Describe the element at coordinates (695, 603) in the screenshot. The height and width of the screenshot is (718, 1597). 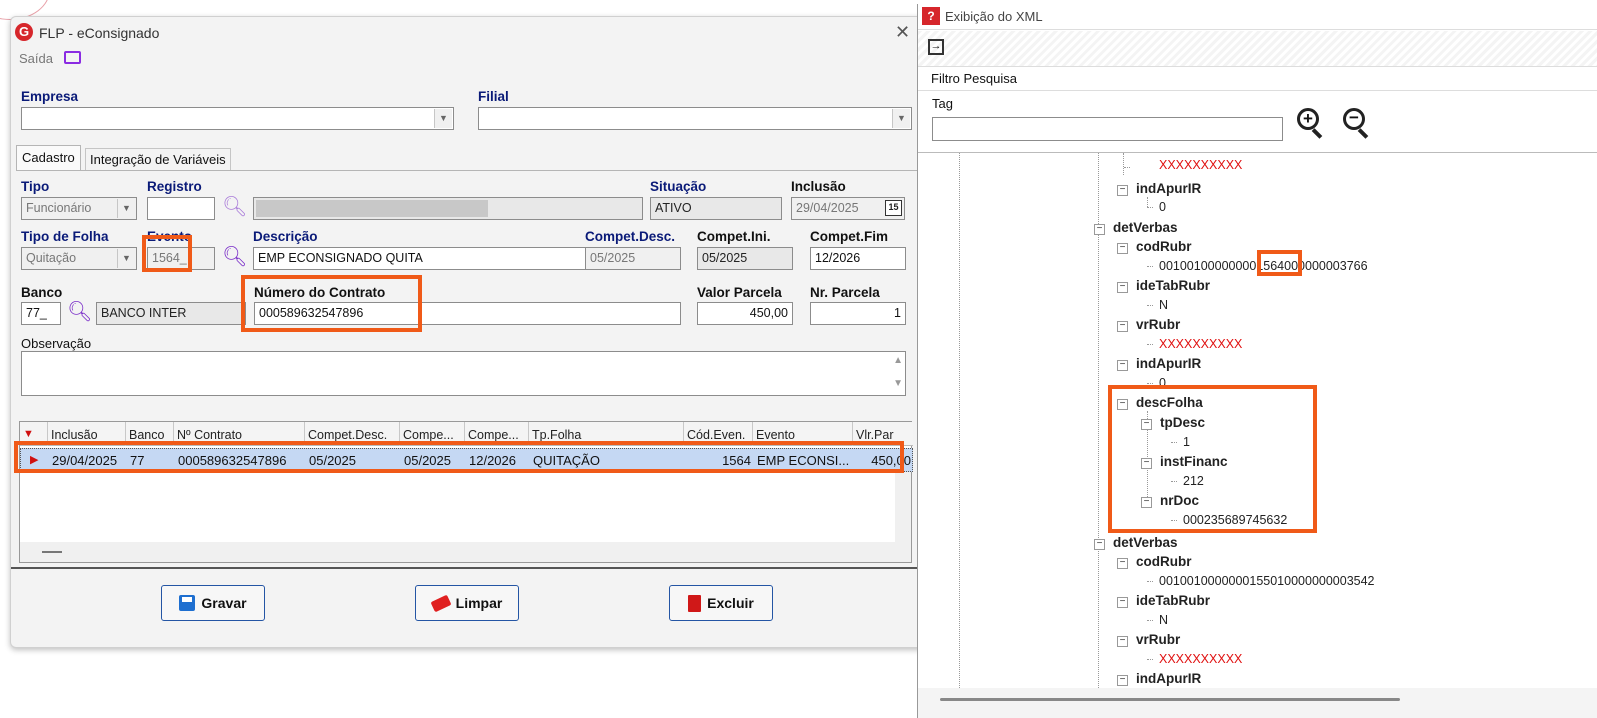
I see `trash-icon` at that location.